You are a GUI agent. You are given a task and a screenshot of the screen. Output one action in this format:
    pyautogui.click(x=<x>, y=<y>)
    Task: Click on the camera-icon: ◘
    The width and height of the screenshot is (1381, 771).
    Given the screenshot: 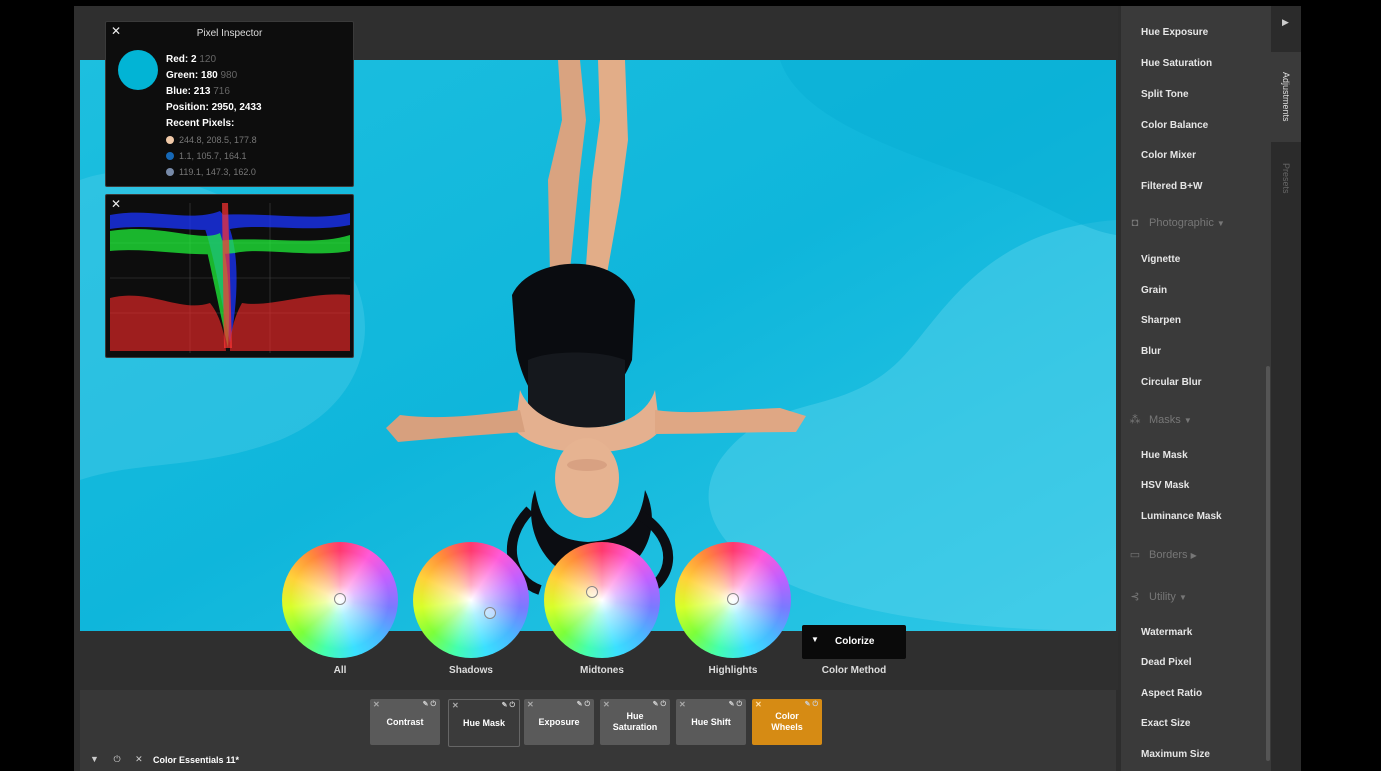 What is the action you would take?
    pyautogui.click(x=1135, y=223)
    